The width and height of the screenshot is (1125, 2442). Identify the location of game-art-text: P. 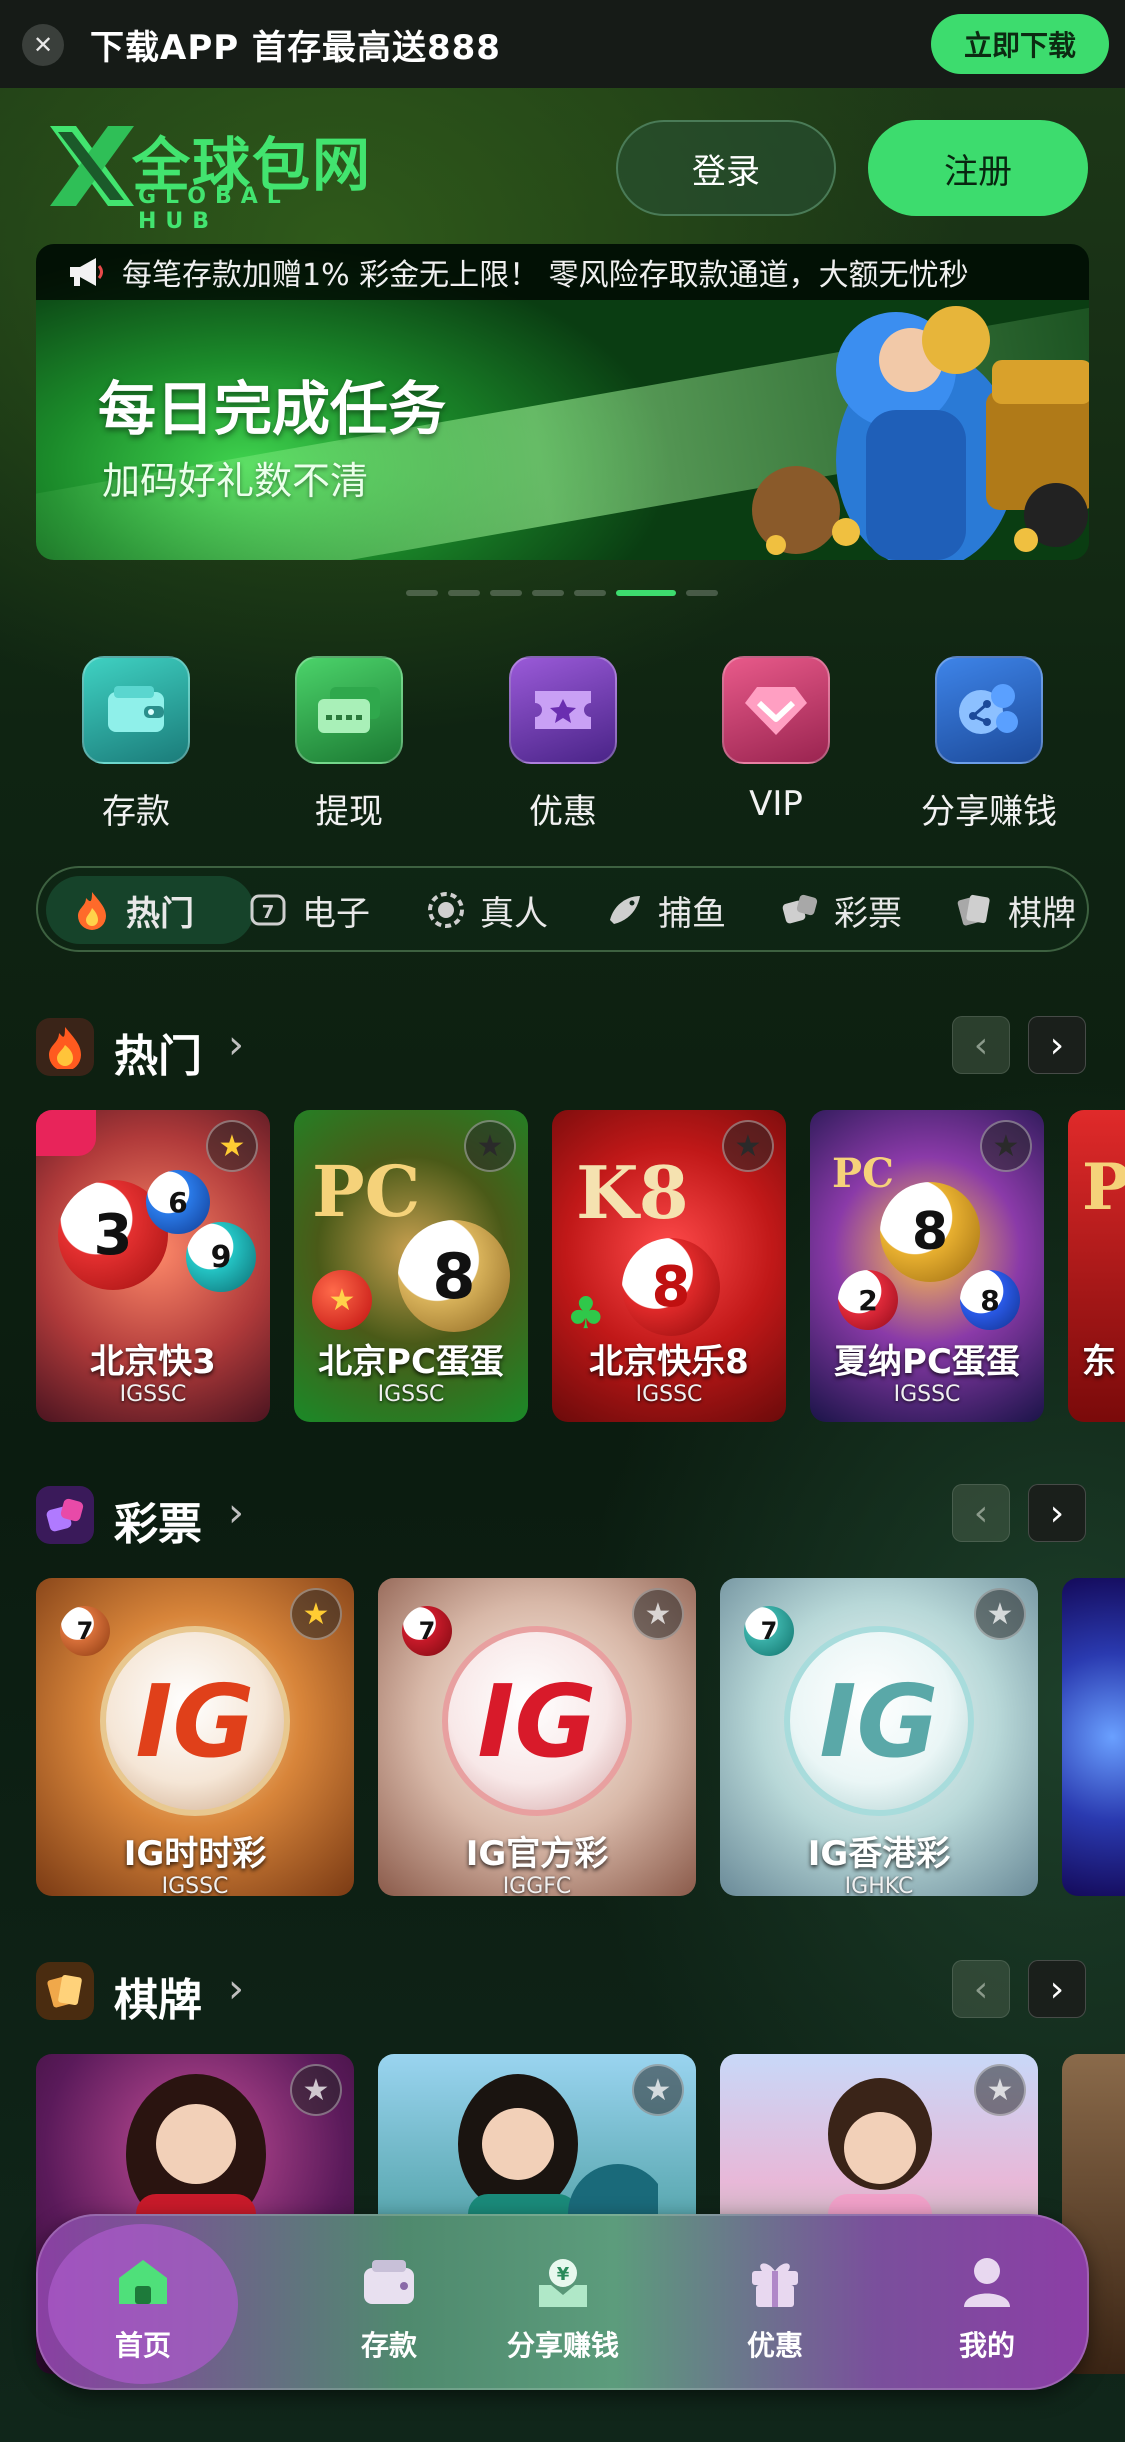
(1103, 1187).